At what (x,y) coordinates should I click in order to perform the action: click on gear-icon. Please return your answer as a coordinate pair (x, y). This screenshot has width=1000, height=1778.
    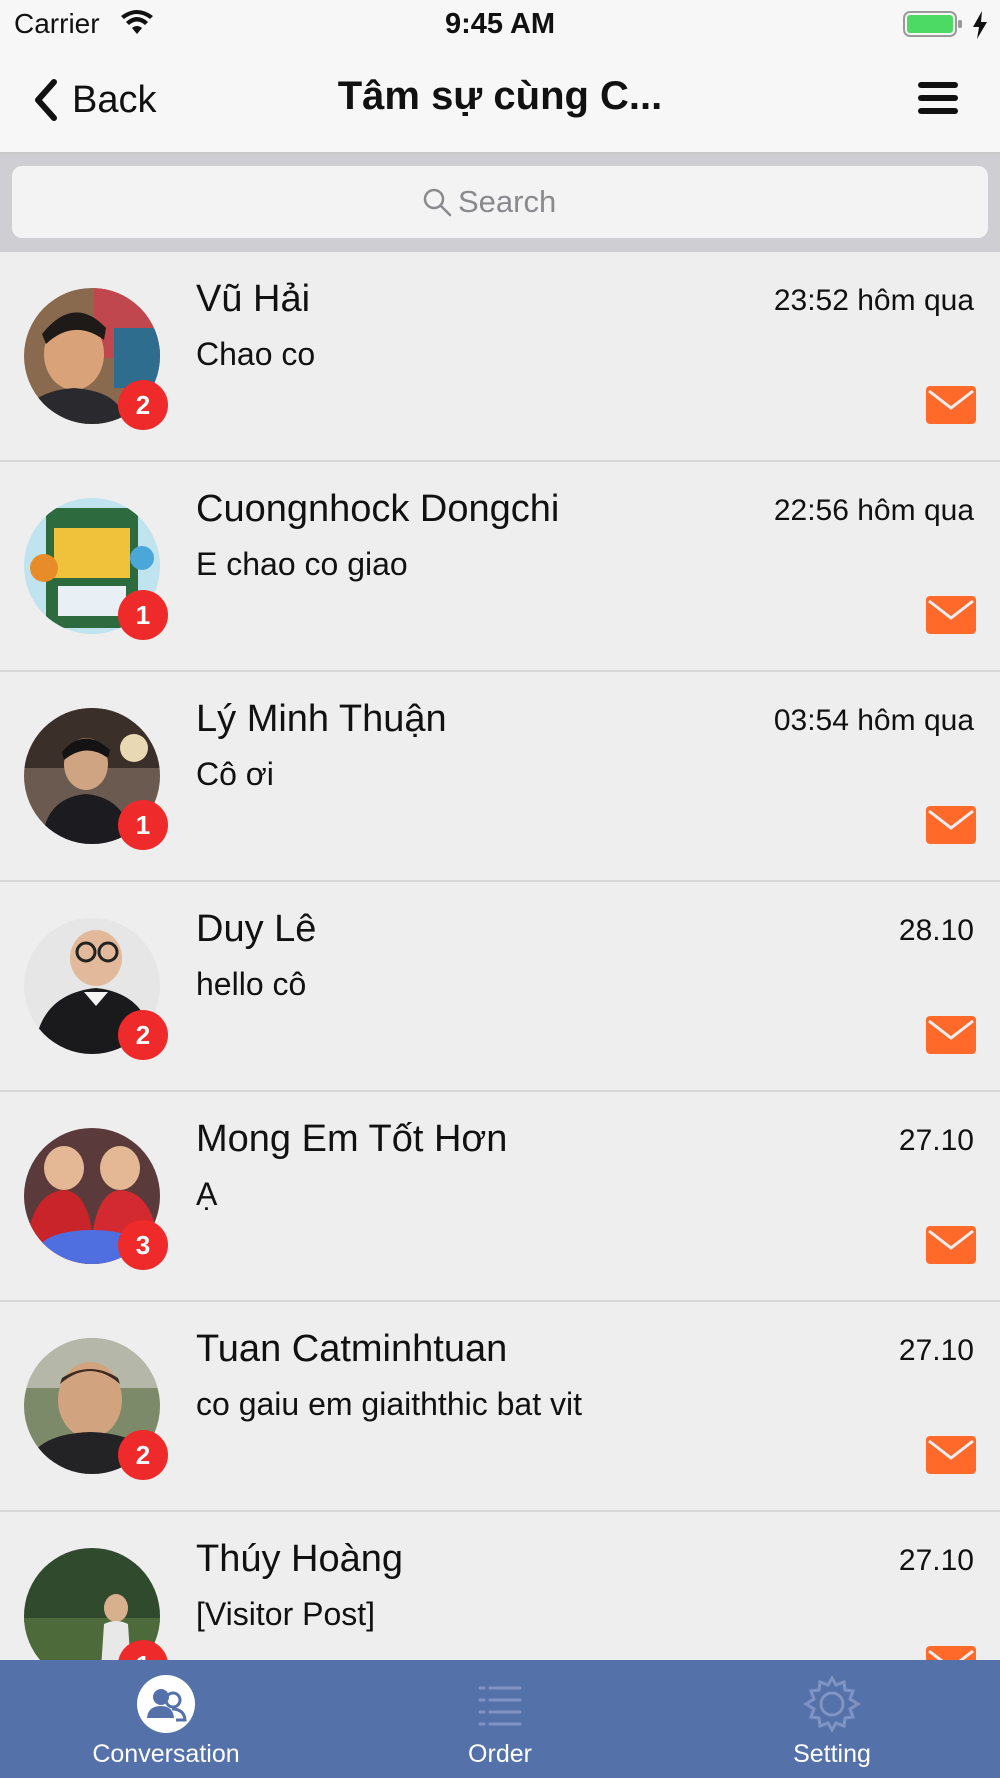
    Looking at the image, I should click on (832, 1704).